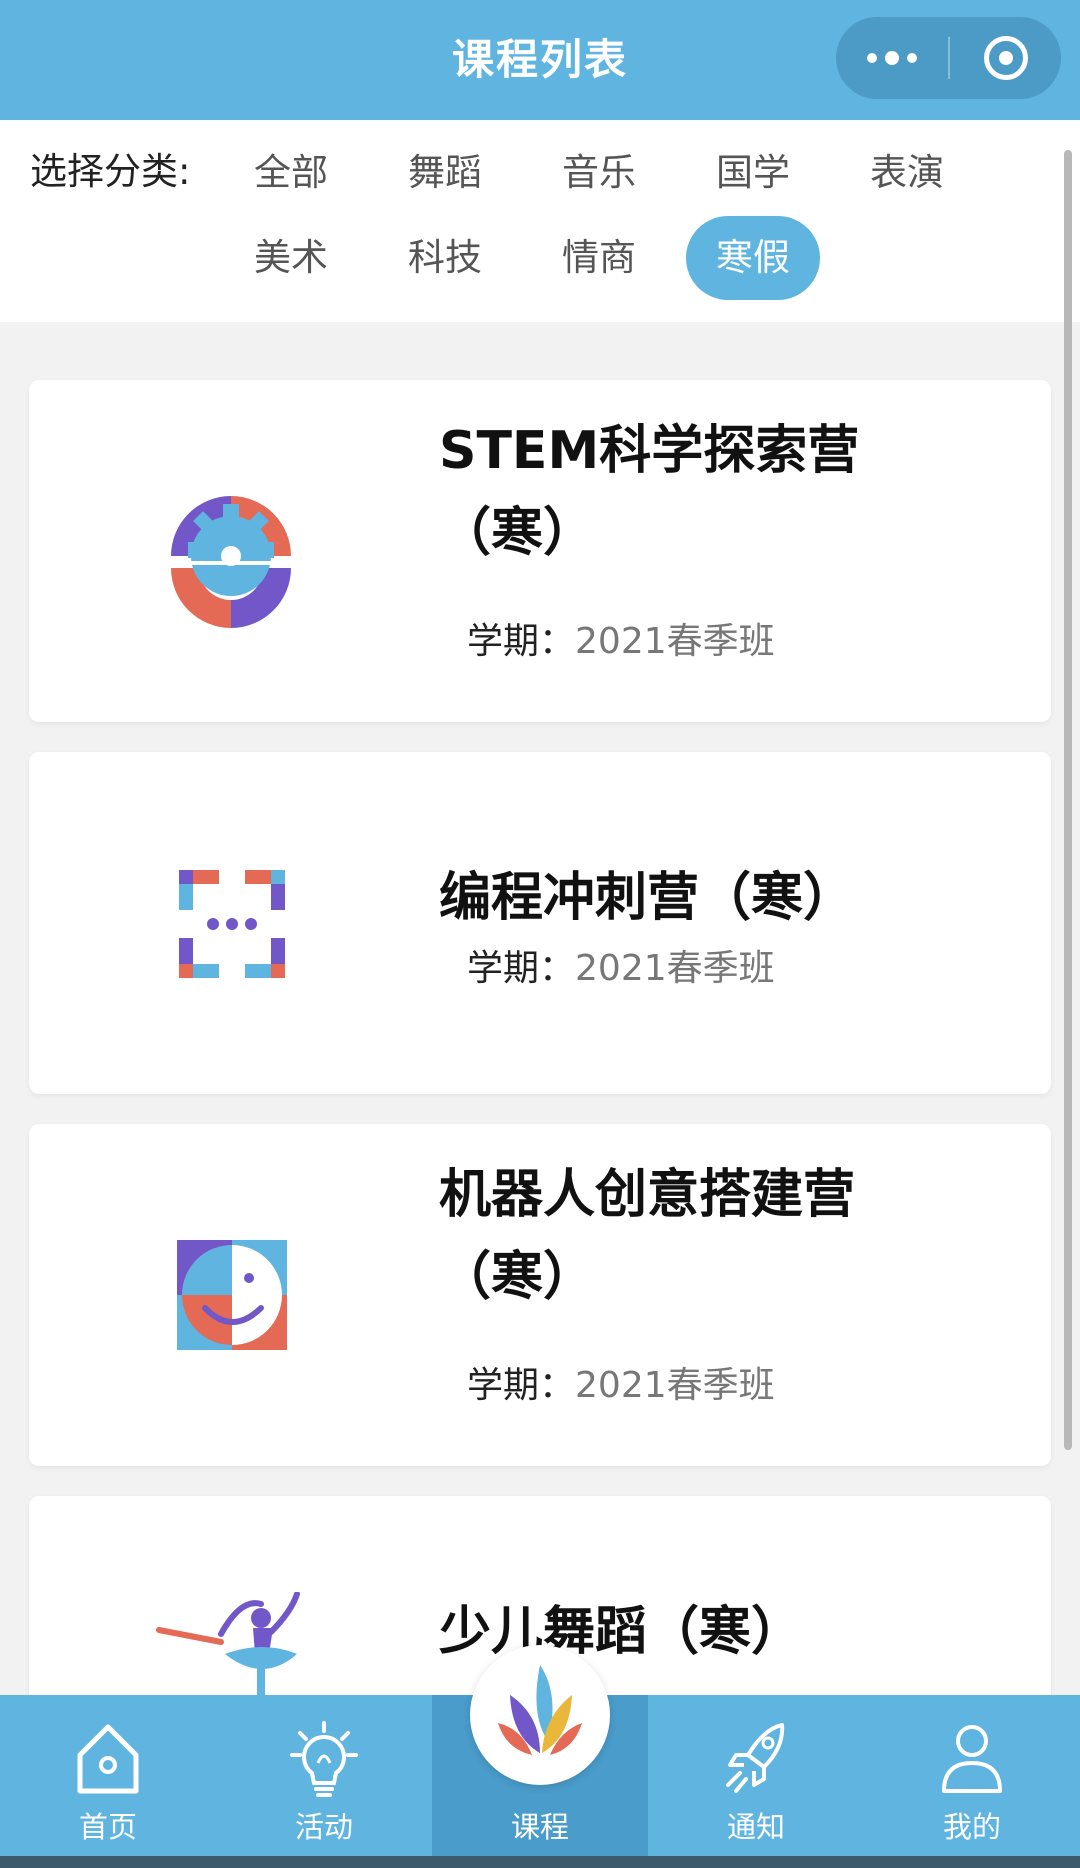 The image size is (1080, 1868). What do you see at coordinates (107, 1827) in the screenshot?
I see `tab-label: 首页` at bounding box center [107, 1827].